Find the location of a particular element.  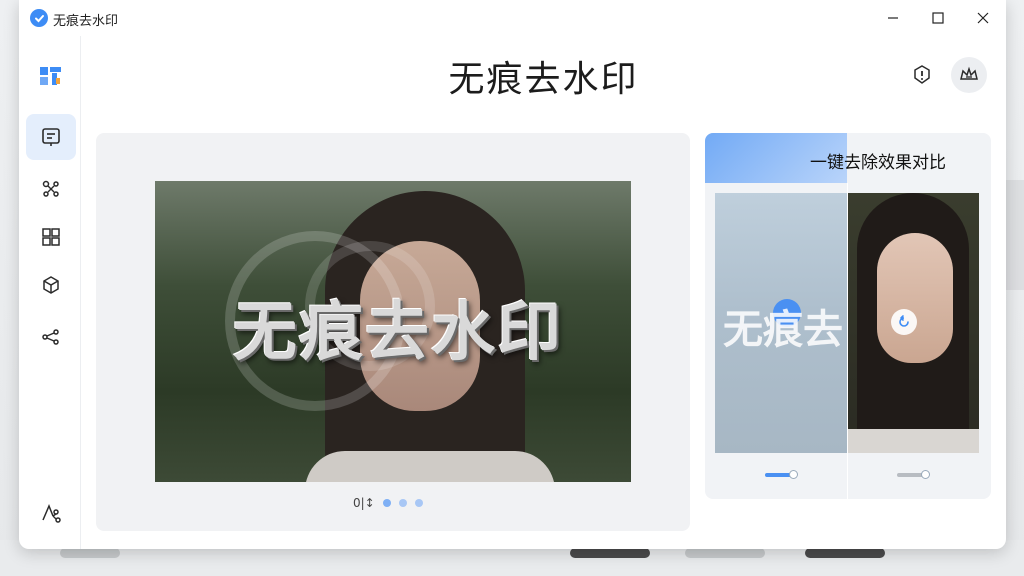

undo-arrow-icon is located at coordinates (904, 322).